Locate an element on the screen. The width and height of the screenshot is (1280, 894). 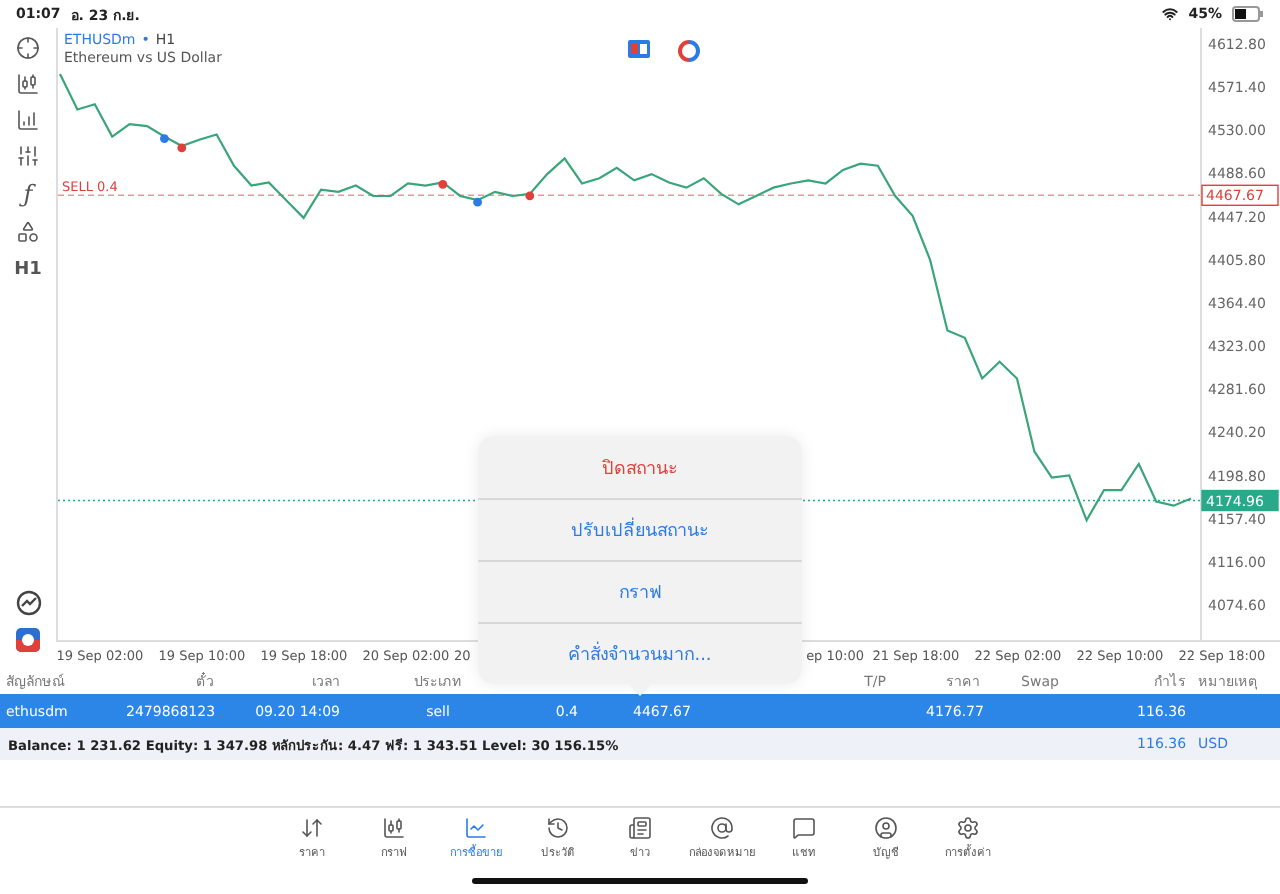
wifi-icon is located at coordinates (1170, 14).